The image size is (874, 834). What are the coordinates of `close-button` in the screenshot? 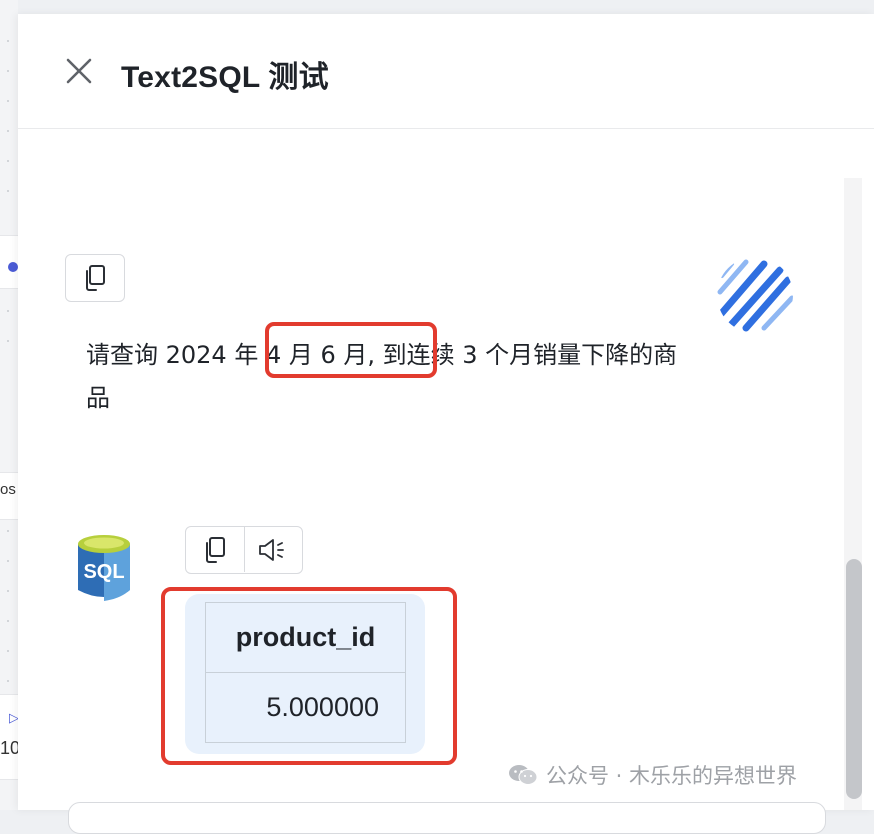 It's located at (79, 71).